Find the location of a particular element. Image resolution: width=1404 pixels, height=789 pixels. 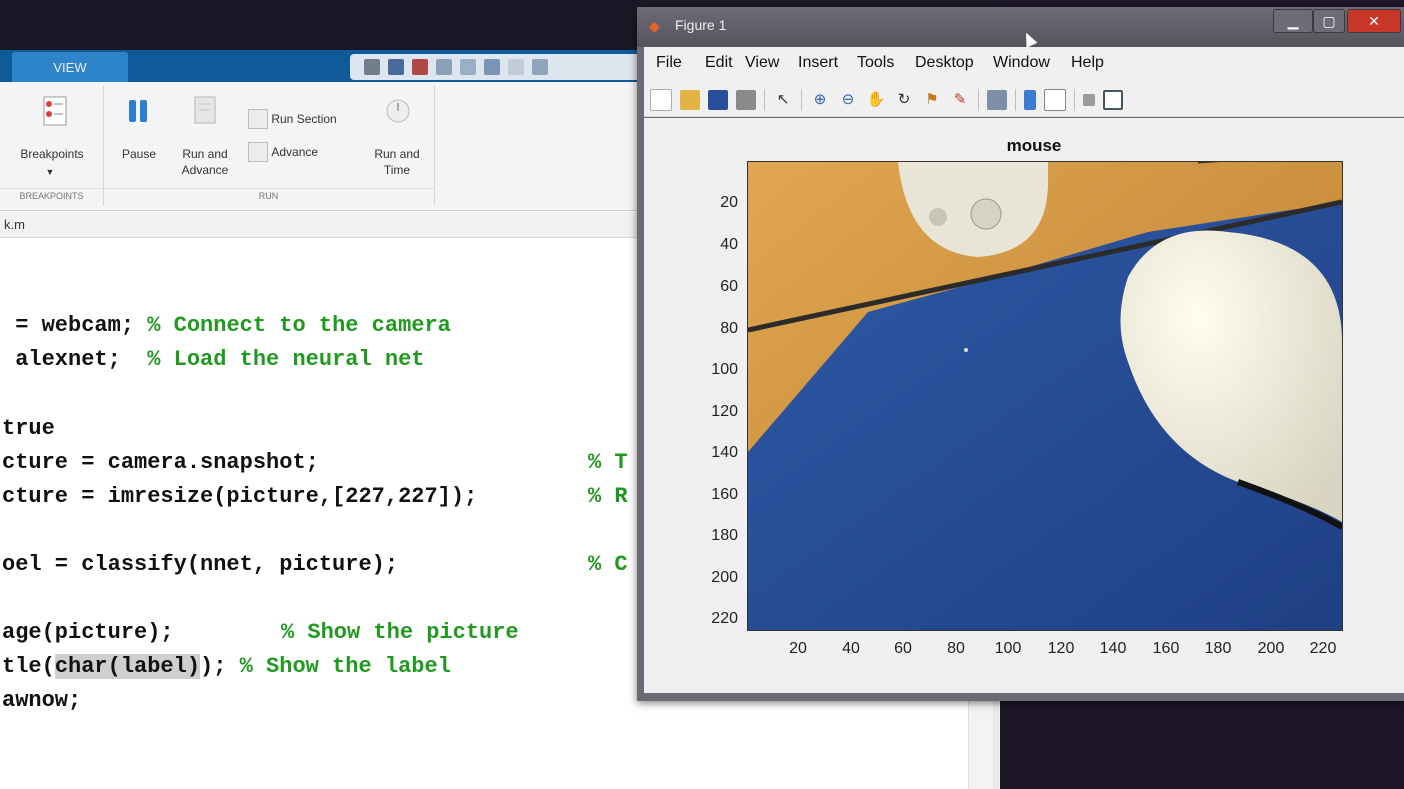

code-line: awnow; is located at coordinates (41, 700).